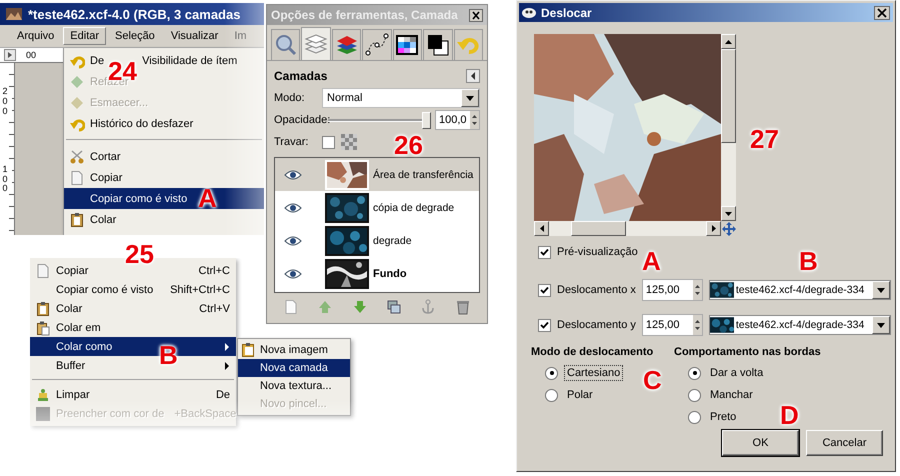 Image resolution: width=900 pixels, height=476 pixels. I want to click on checkbox-label: Pré-visualização, so click(597, 252).